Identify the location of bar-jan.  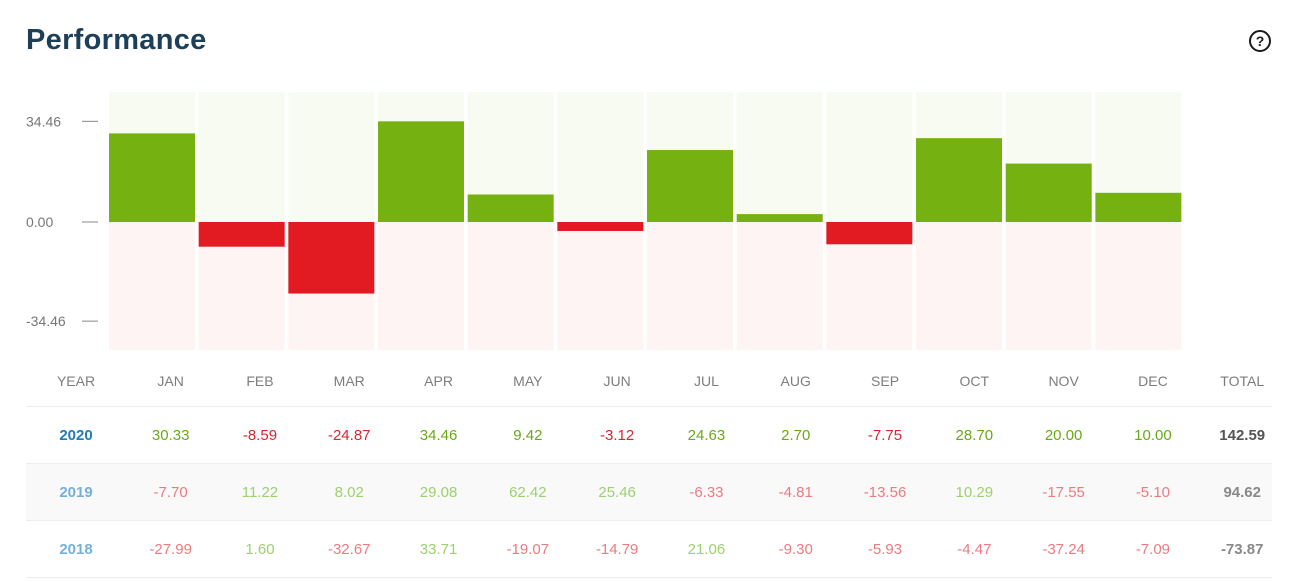
(152, 177).